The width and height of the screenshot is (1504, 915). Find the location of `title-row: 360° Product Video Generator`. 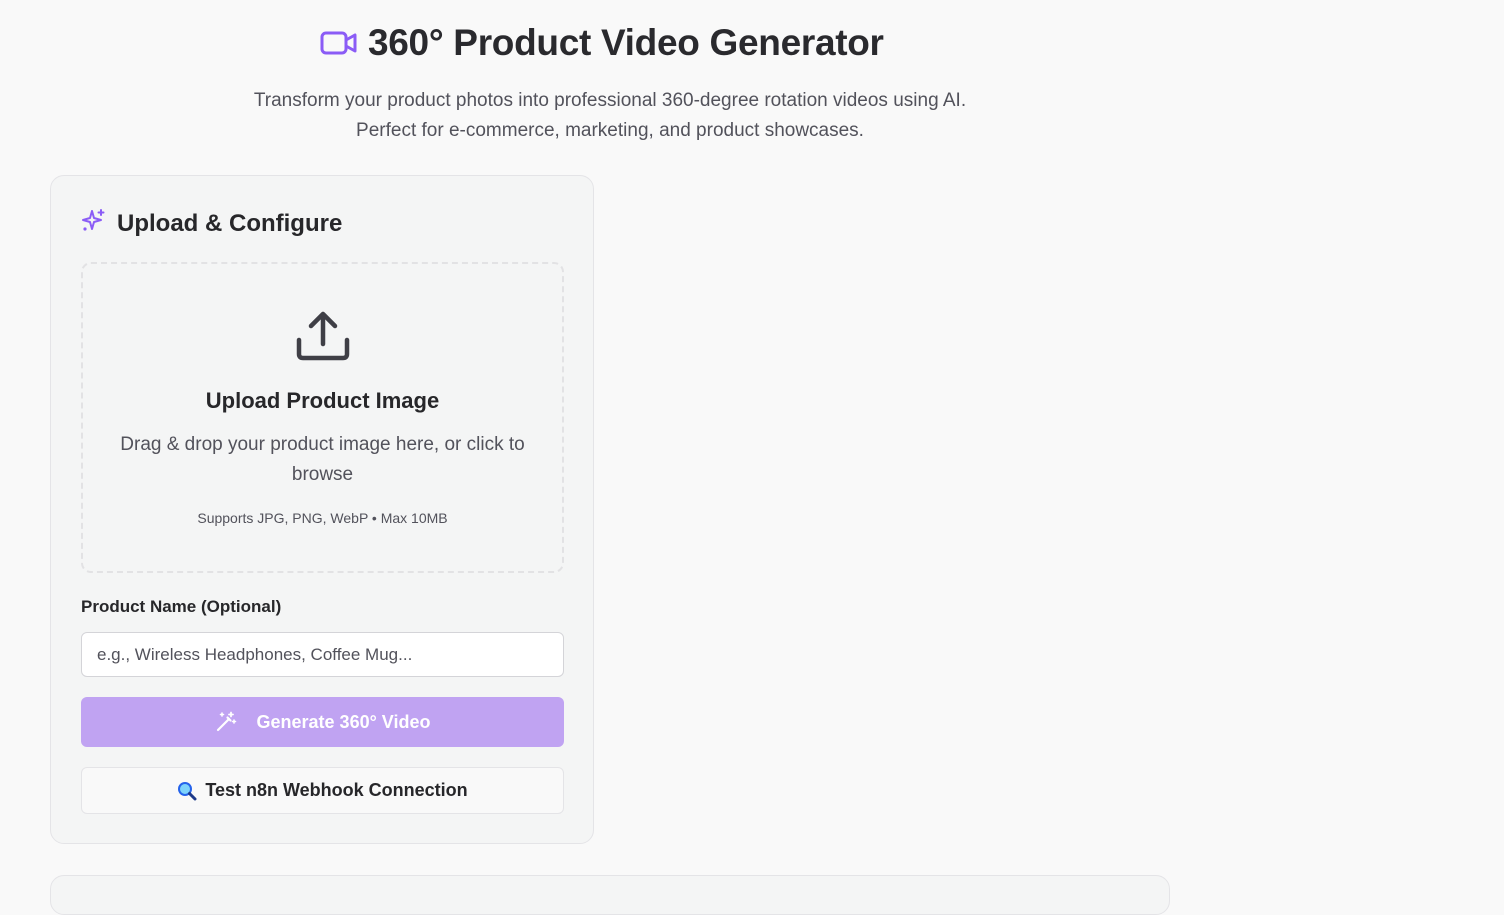

title-row: 360° Product Video Generator is located at coordinates (602, 43).